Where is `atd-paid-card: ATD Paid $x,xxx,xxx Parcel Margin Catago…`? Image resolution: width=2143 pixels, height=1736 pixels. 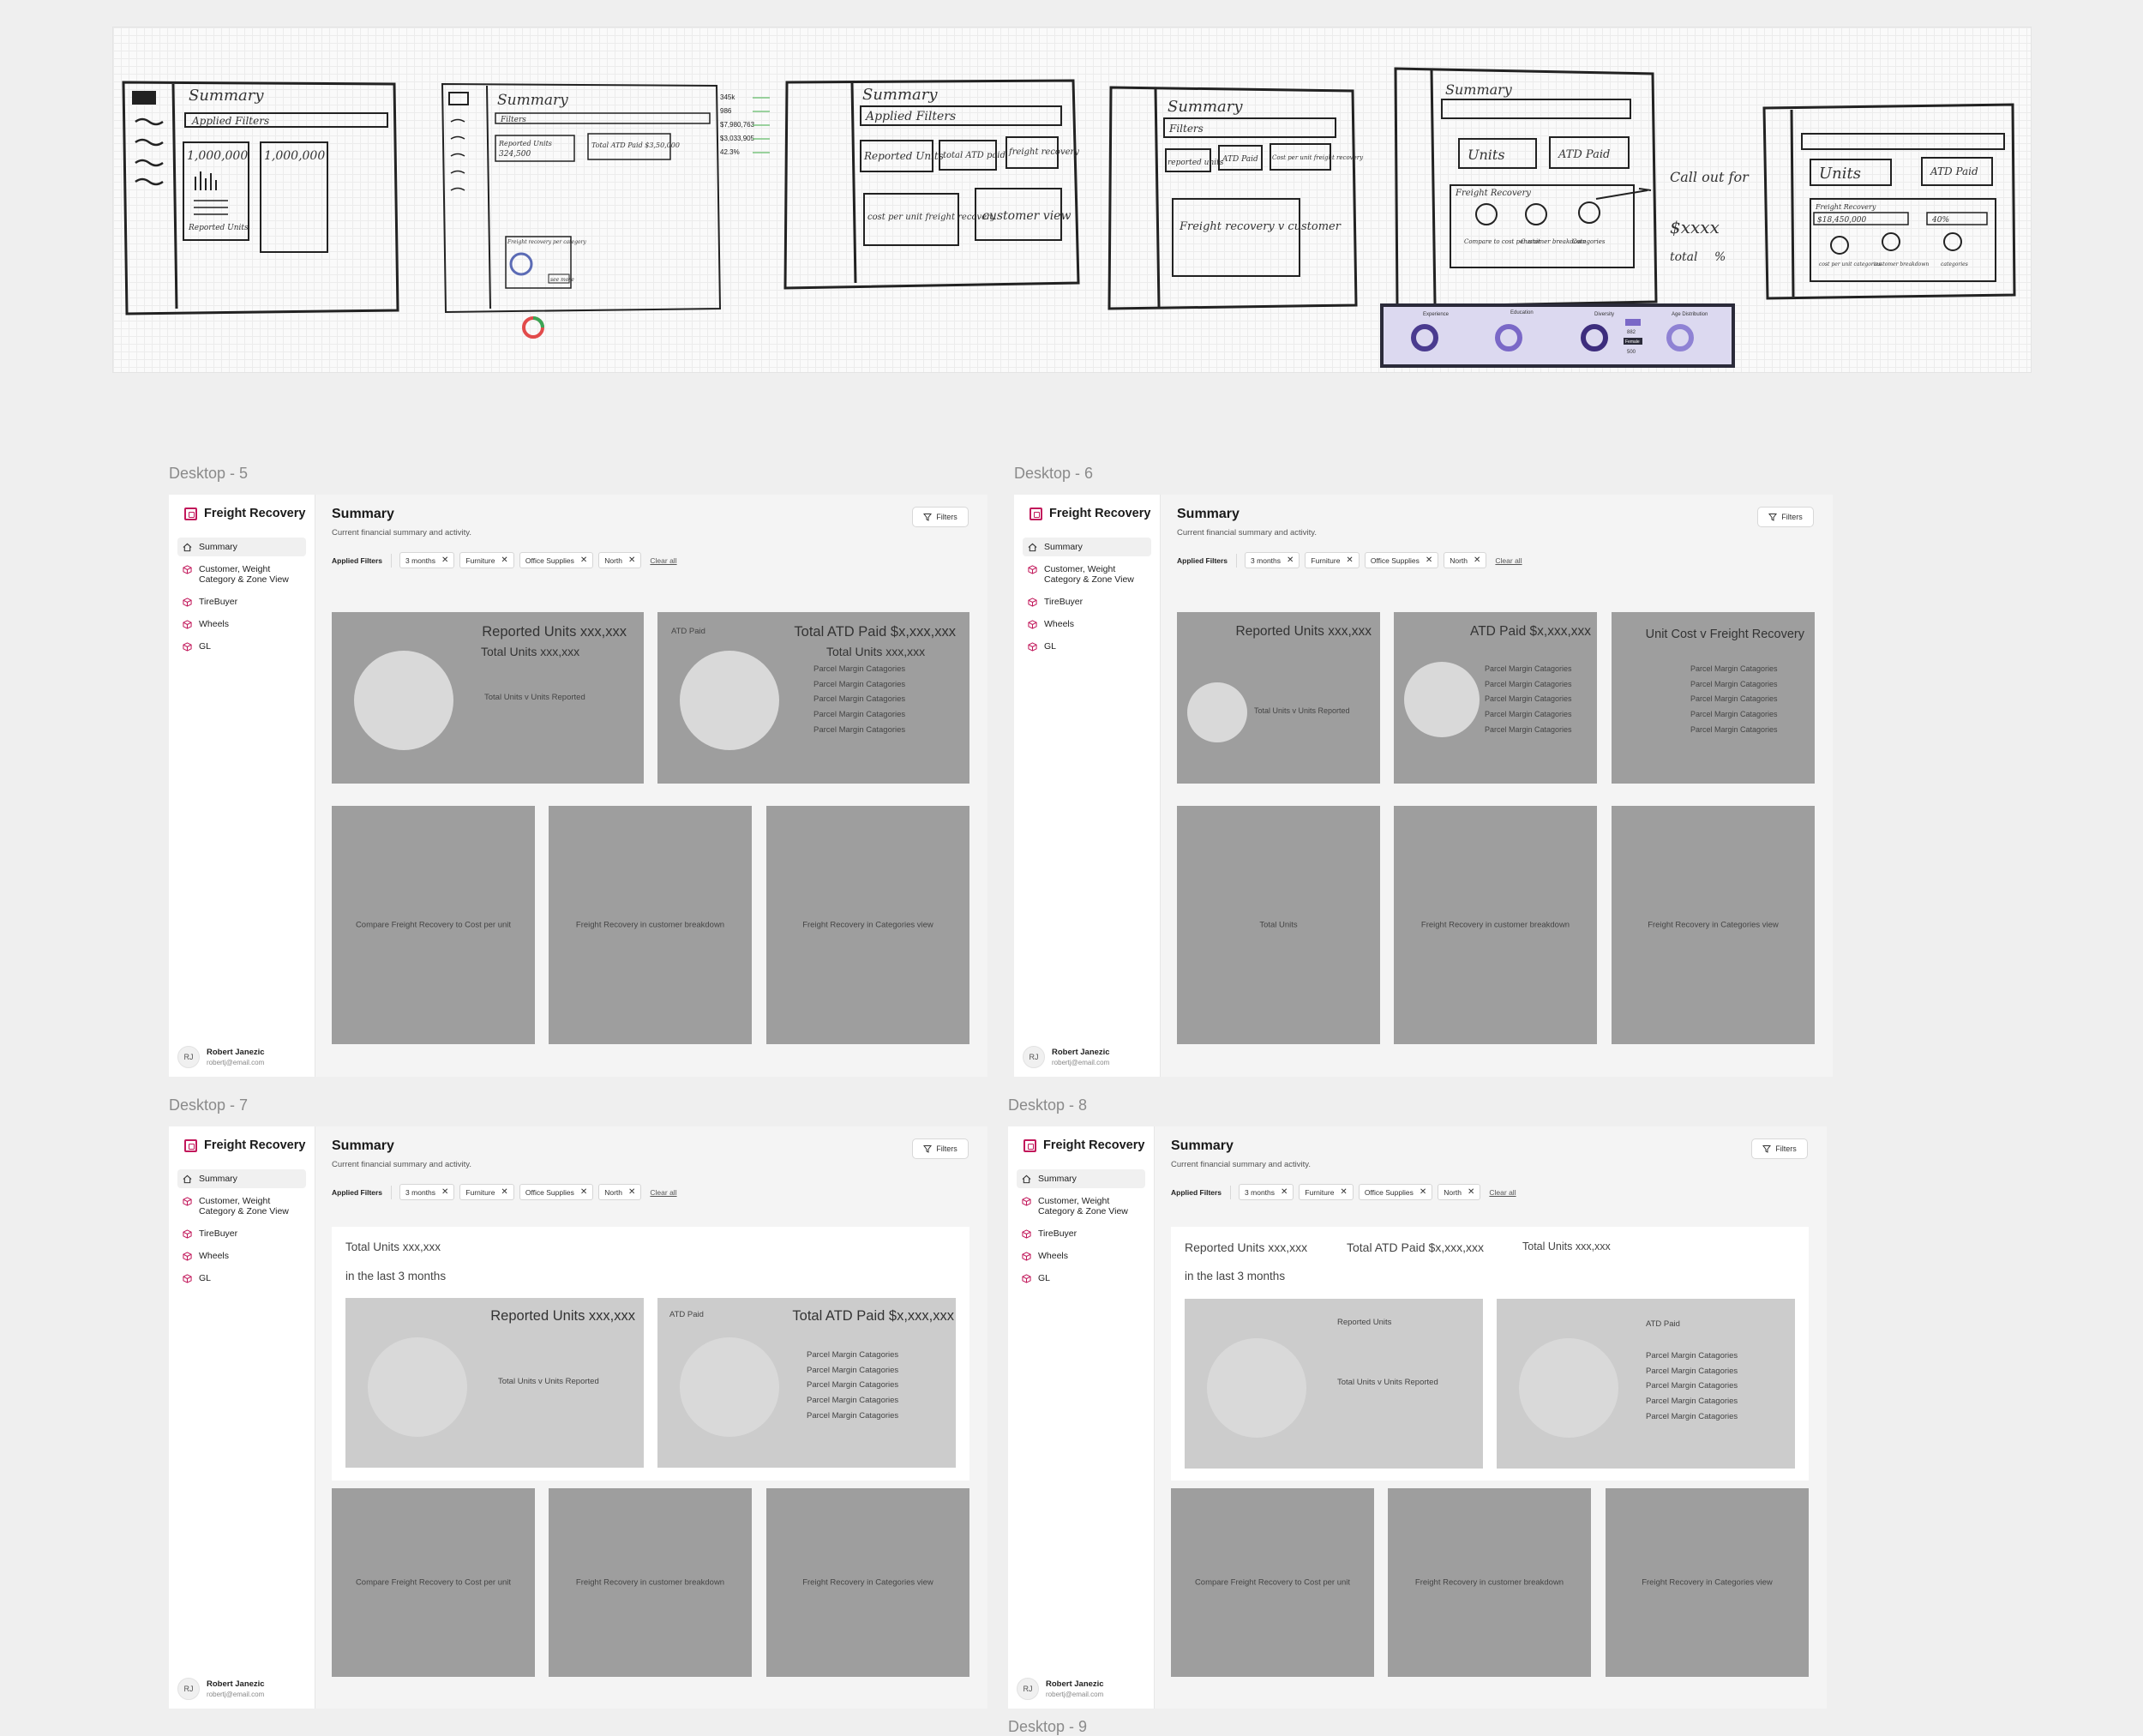
atd-paid-card: ATD Paid $x,xxx,xxx Parcel Margin Catago… is located at coordinates (1495, 698).